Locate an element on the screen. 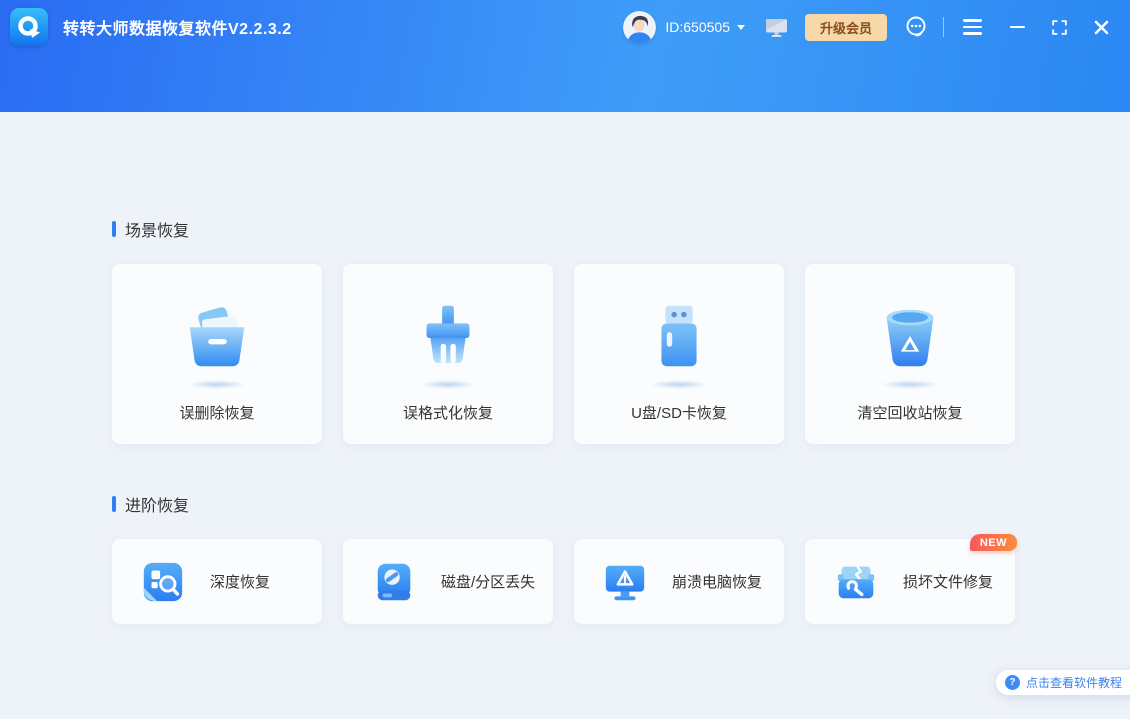 Image resolution: width=1130 pixels, height=719 pixels. section-title: 场景恢复 is located at coordinates (157, 231).